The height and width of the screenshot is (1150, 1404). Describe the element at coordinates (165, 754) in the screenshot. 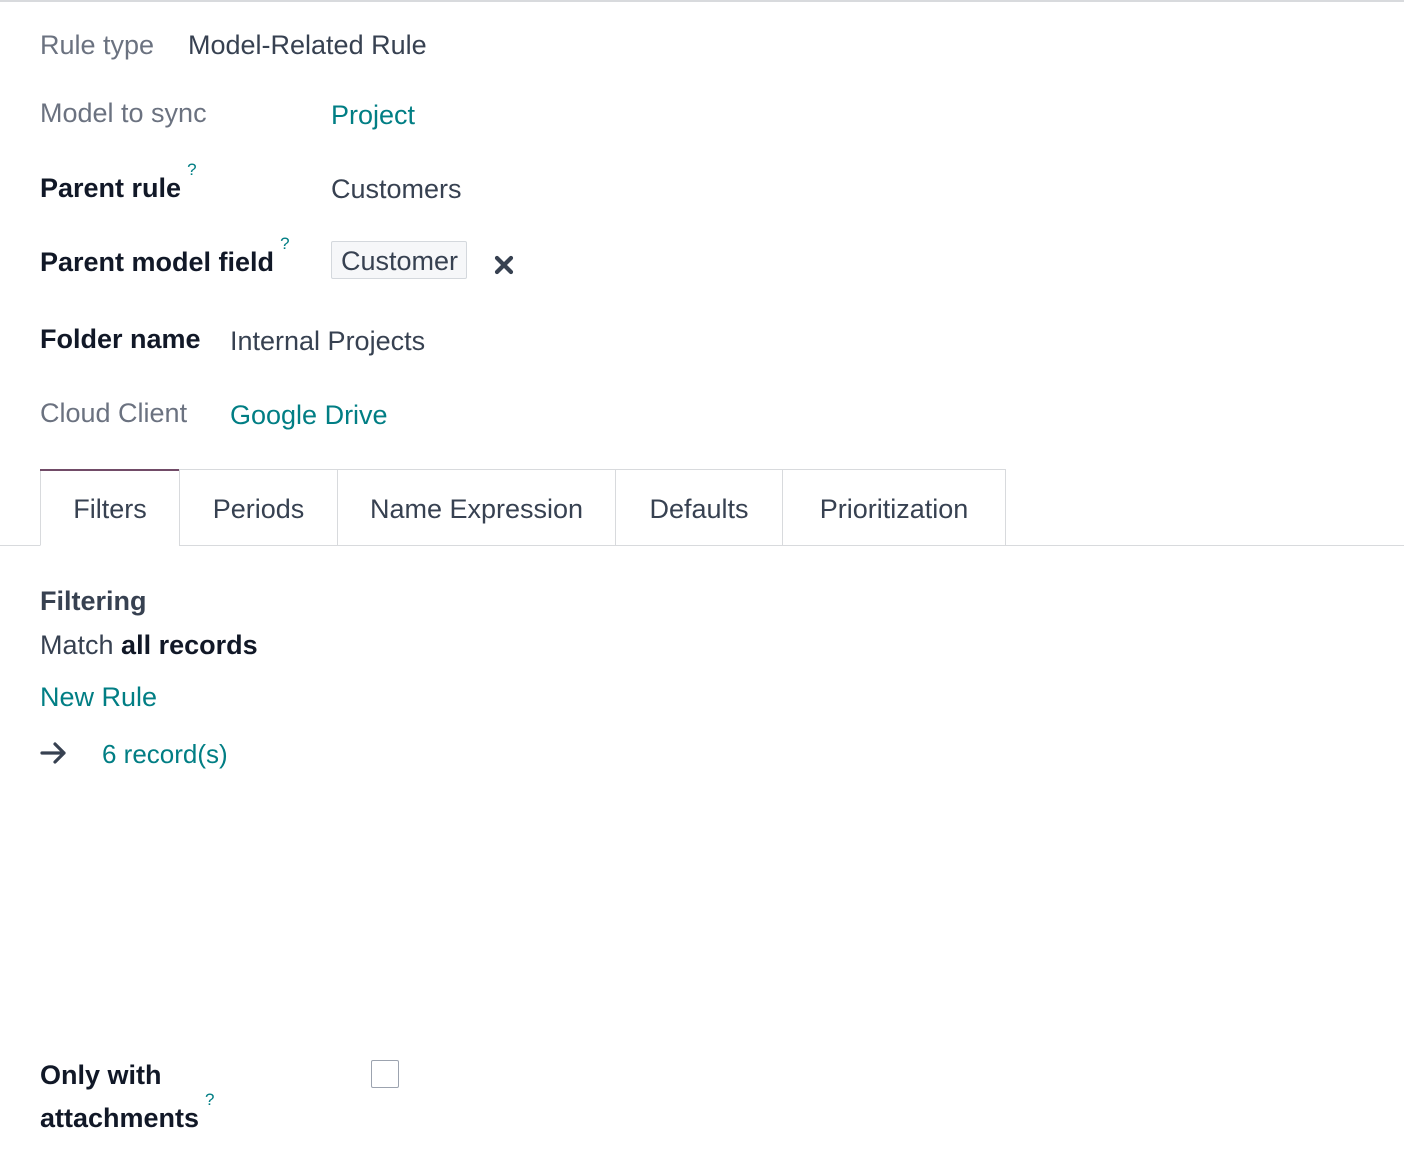

I see `records-count-link: 6 record(s)` at that location.